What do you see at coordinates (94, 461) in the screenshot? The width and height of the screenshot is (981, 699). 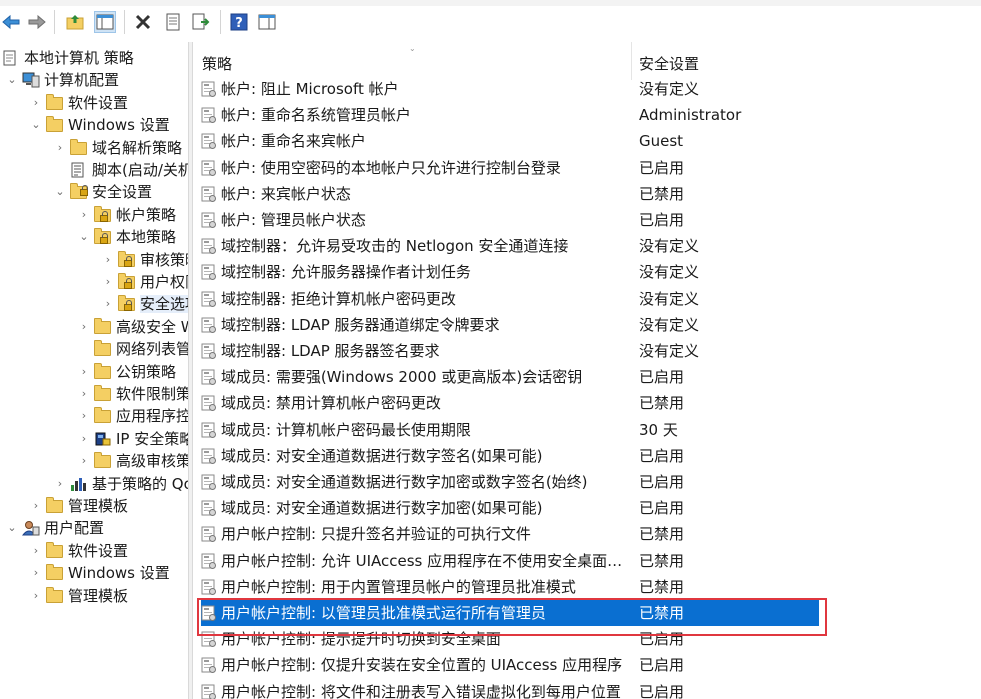 I see `tree-item: › 高级审核策略配置` at bounding box center [94, 461].